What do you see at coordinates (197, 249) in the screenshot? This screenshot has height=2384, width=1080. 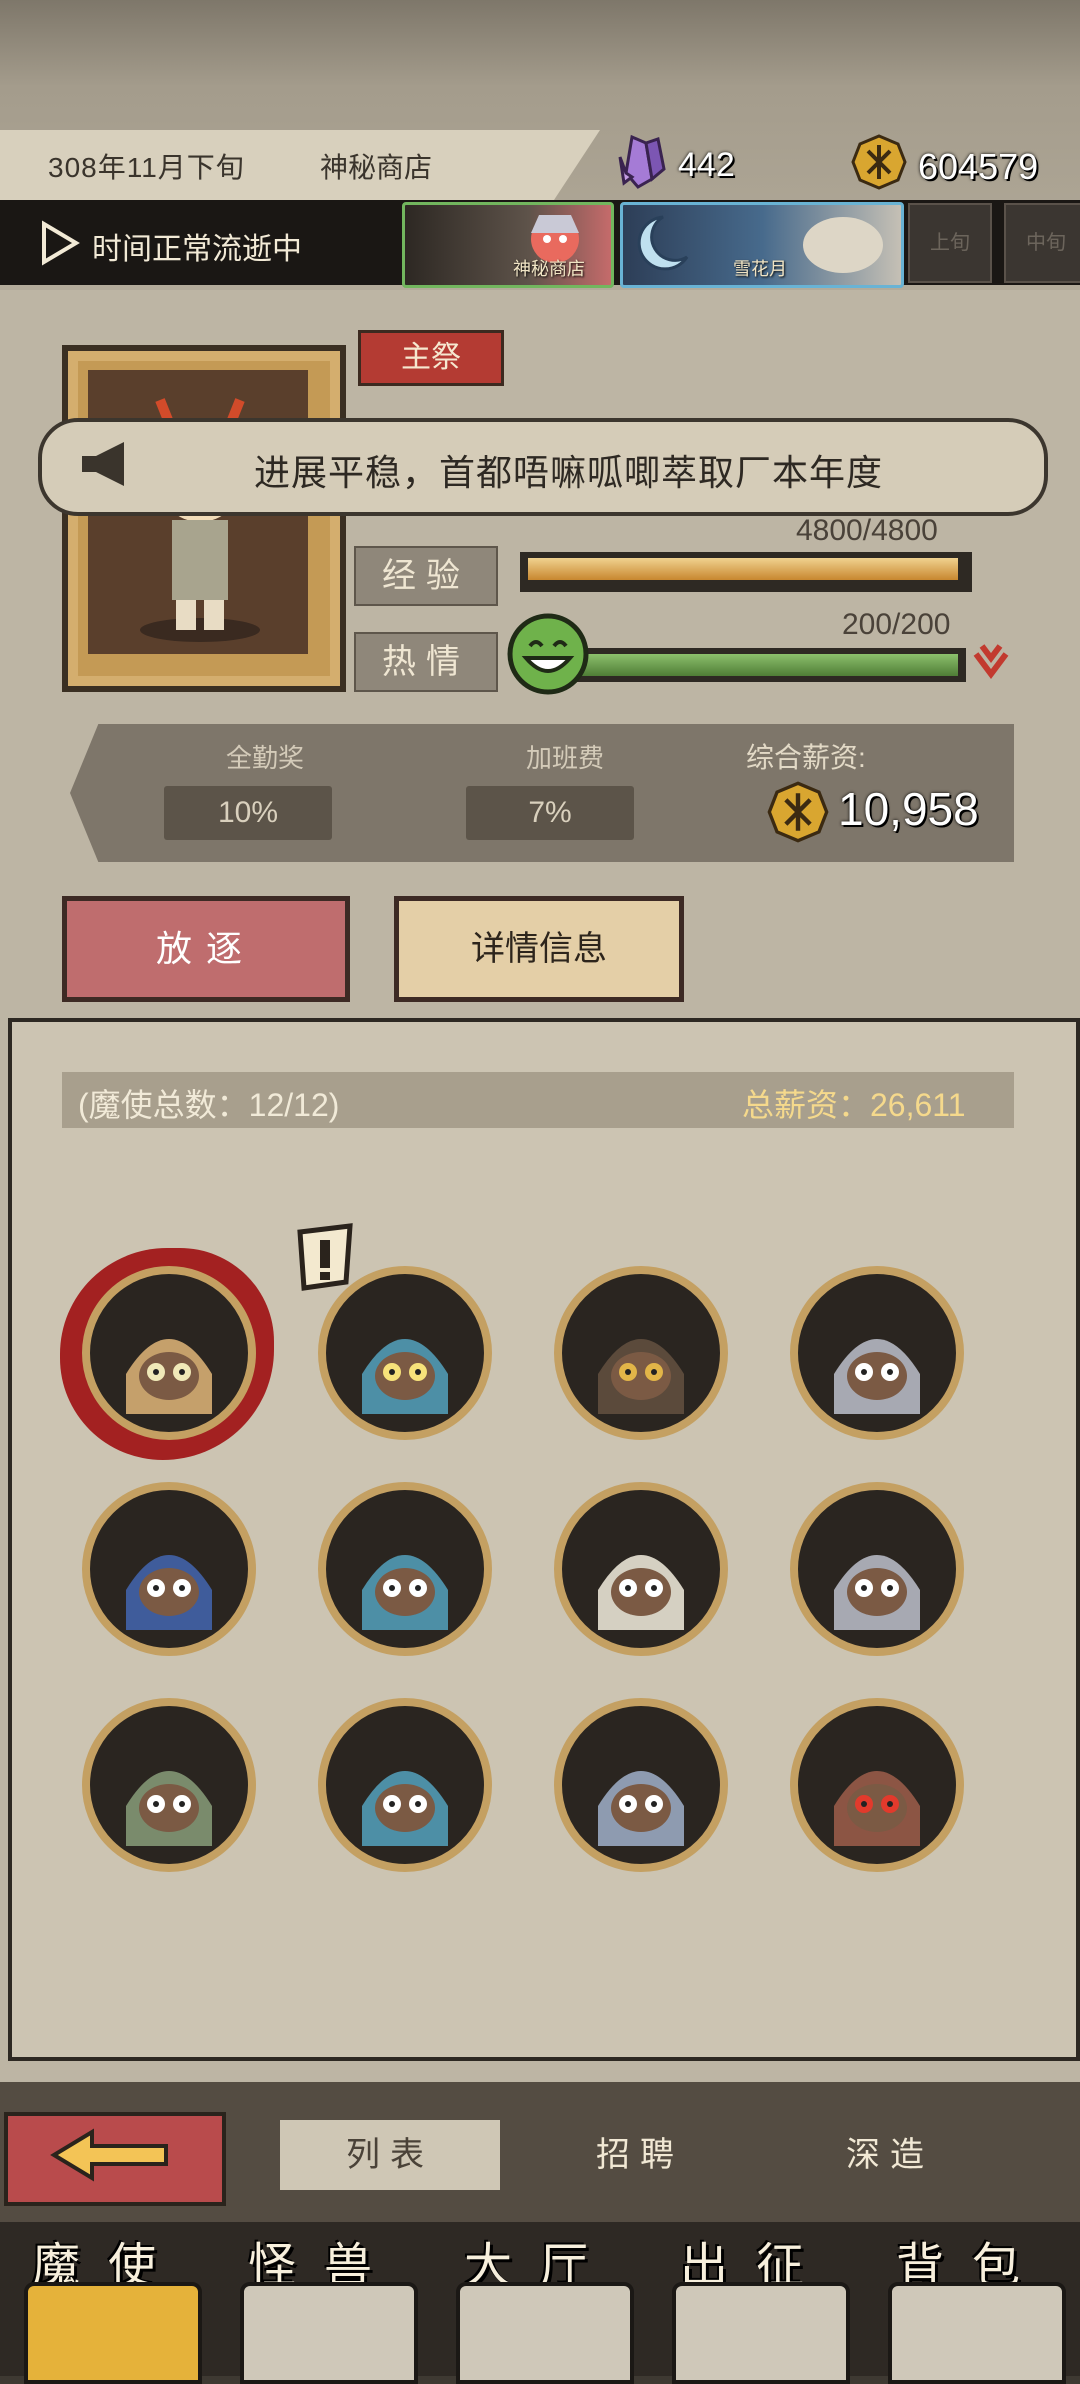 I see `time-status: 时间正常流逝中` at bounding box center [197, 249].